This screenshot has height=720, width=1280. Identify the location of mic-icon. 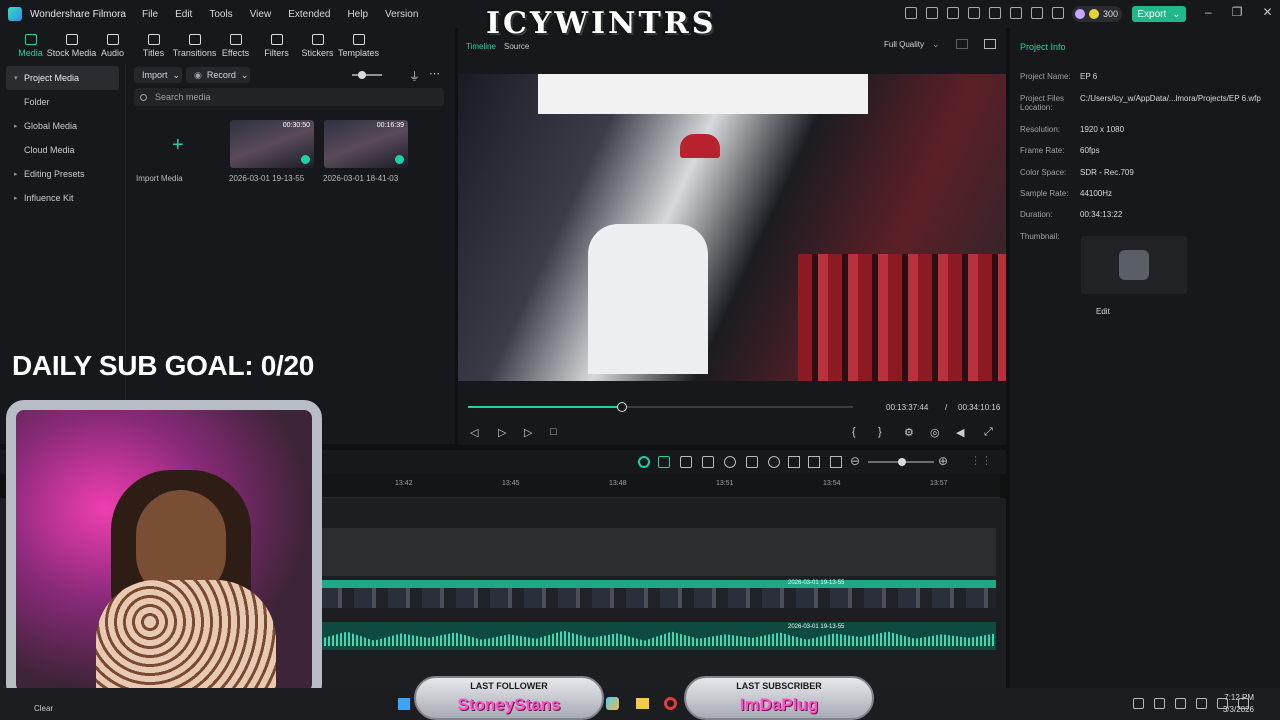
(774, 462).